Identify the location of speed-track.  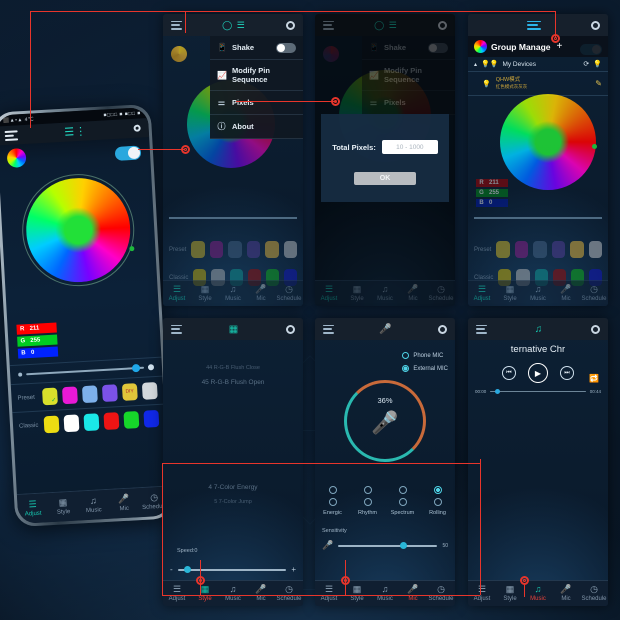
(232, 569).